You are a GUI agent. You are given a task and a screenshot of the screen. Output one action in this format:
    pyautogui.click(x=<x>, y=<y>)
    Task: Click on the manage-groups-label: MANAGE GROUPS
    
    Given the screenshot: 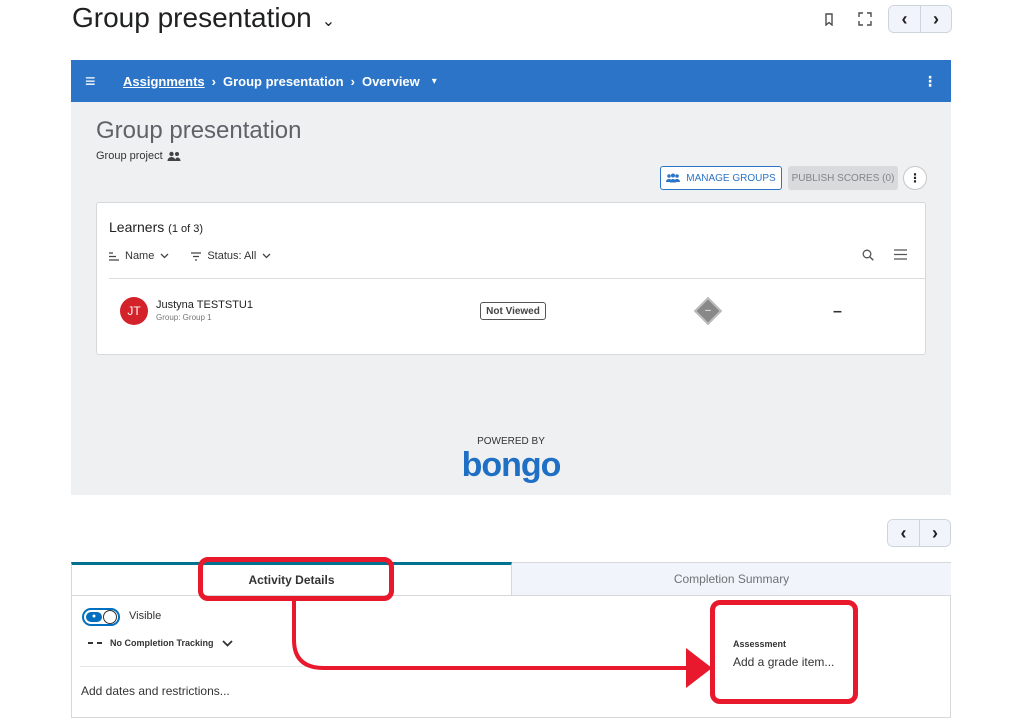 What is the action you would take?
    pyautogui.click(x=731, y=178)
    